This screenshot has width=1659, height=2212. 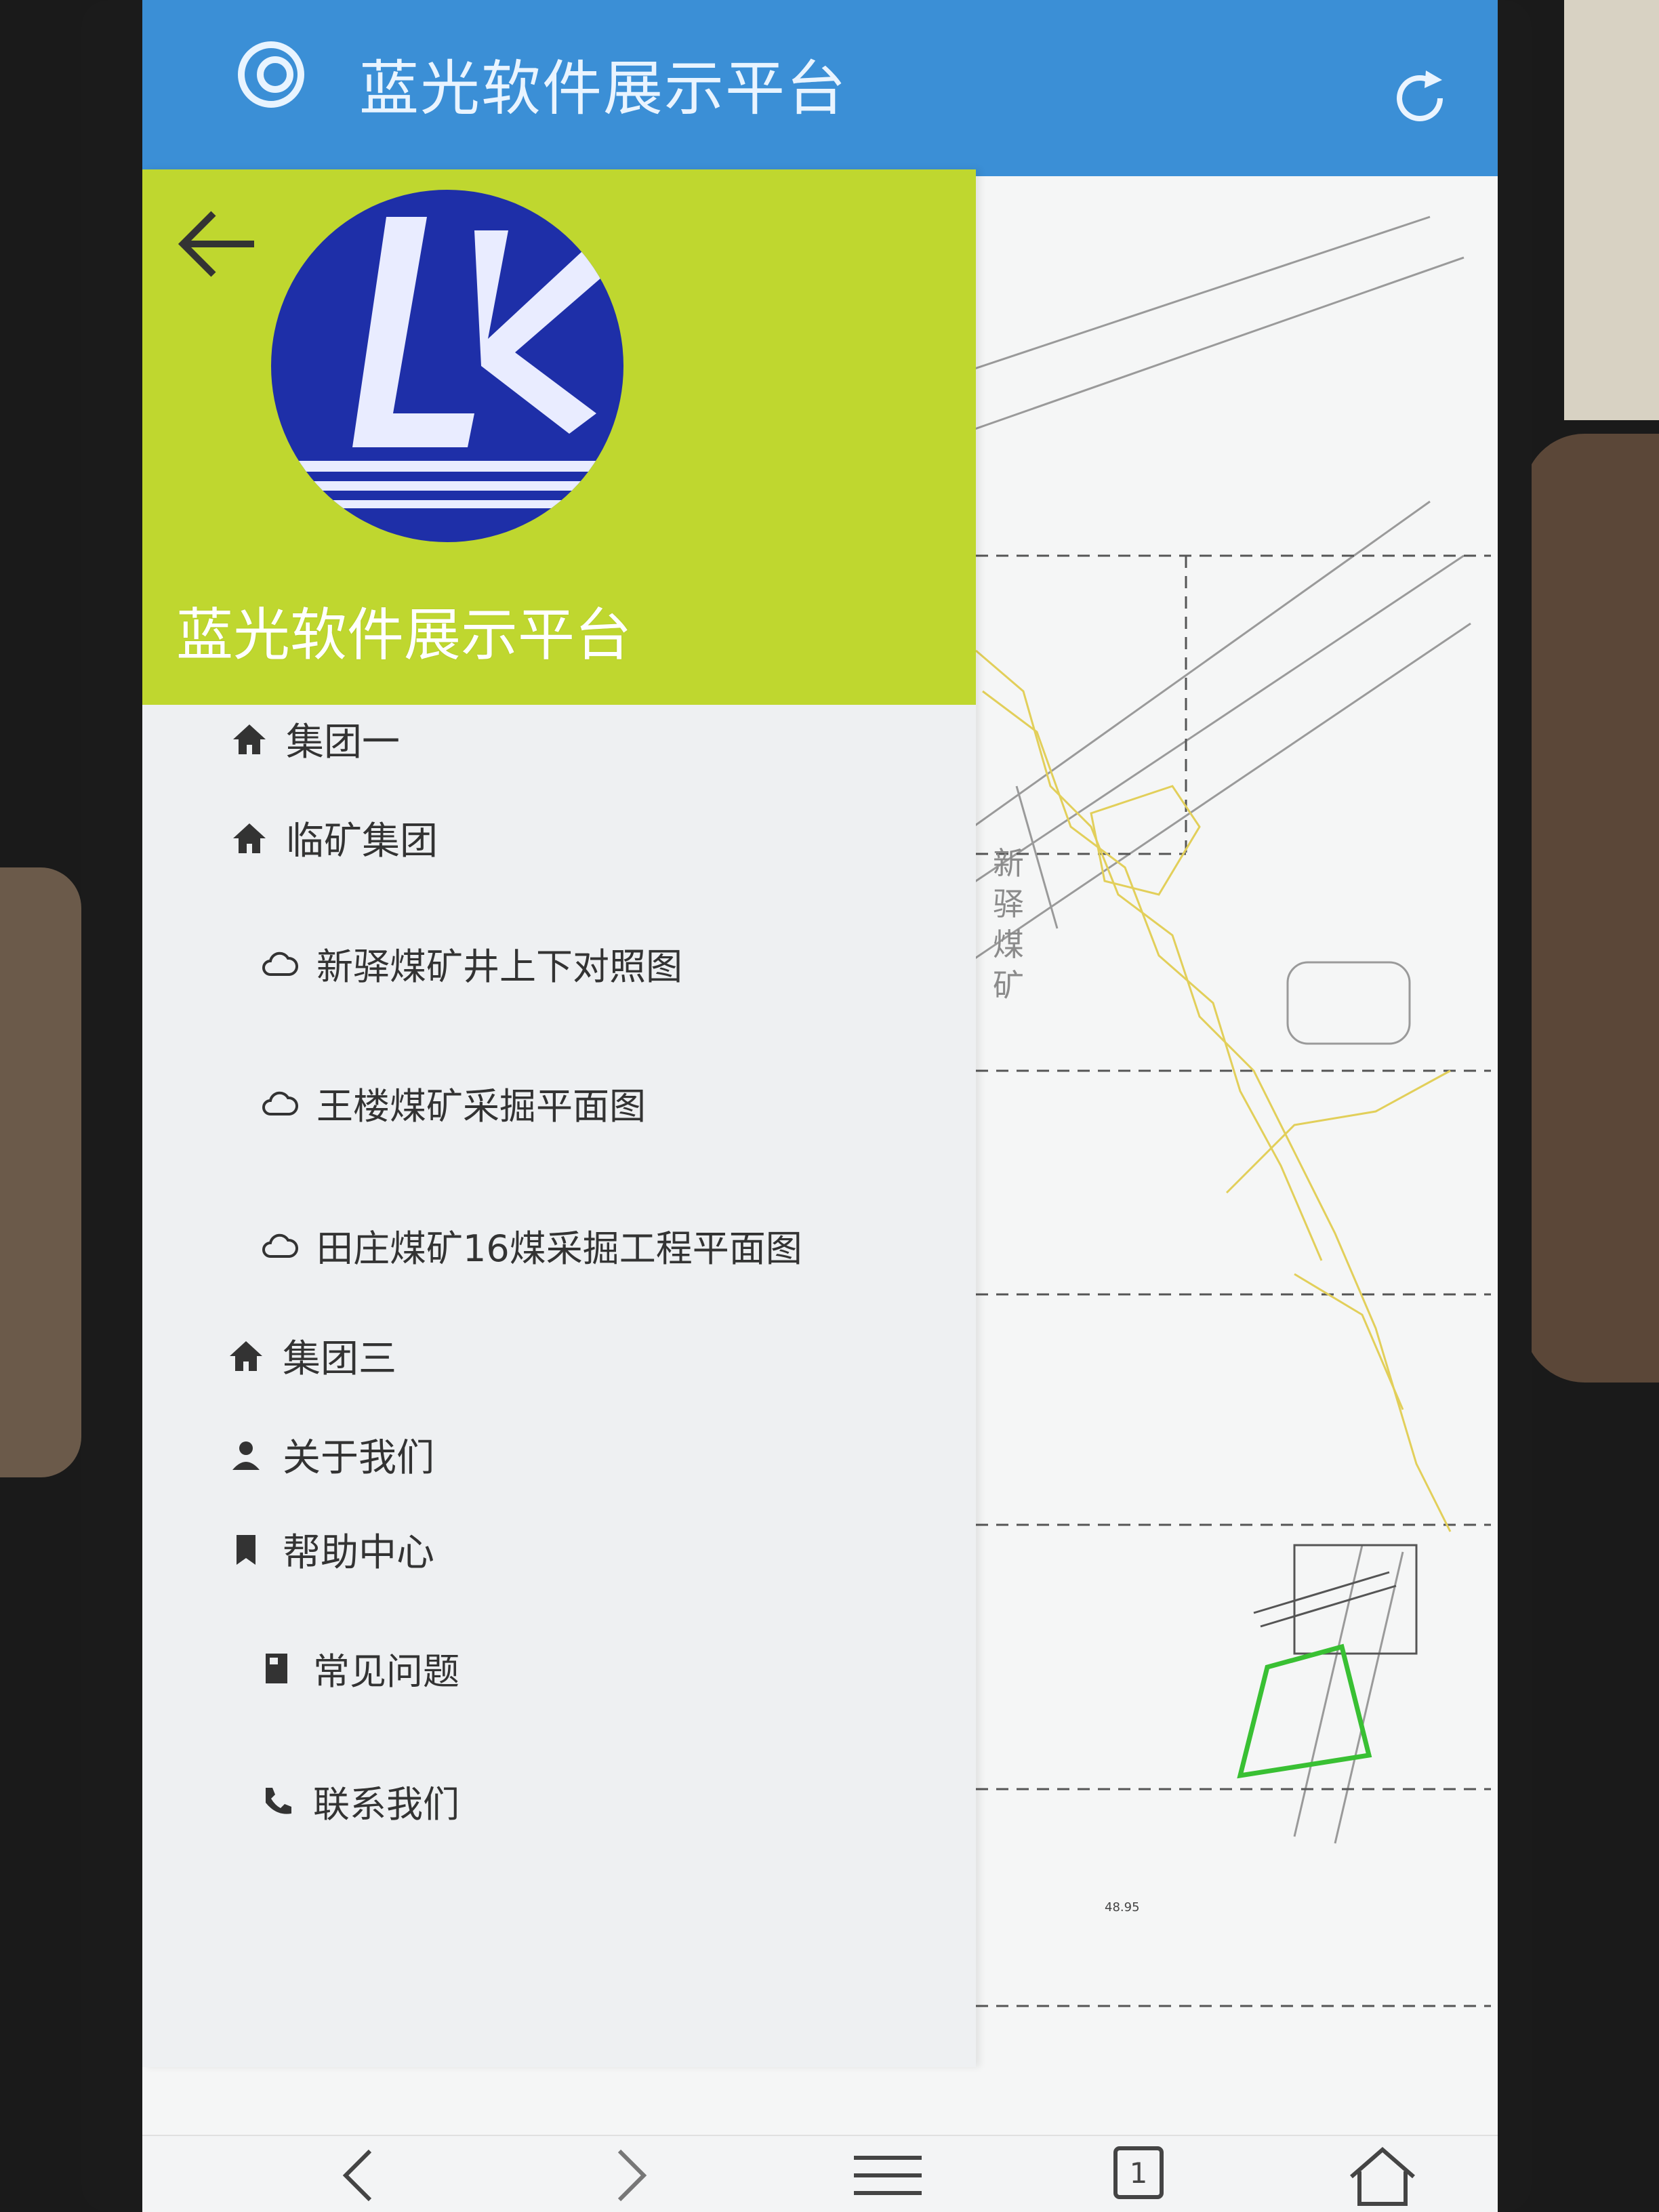 I want to click on menu-item-label: 王楼煤矿采掘平面图, so click(x=481, y=1106).